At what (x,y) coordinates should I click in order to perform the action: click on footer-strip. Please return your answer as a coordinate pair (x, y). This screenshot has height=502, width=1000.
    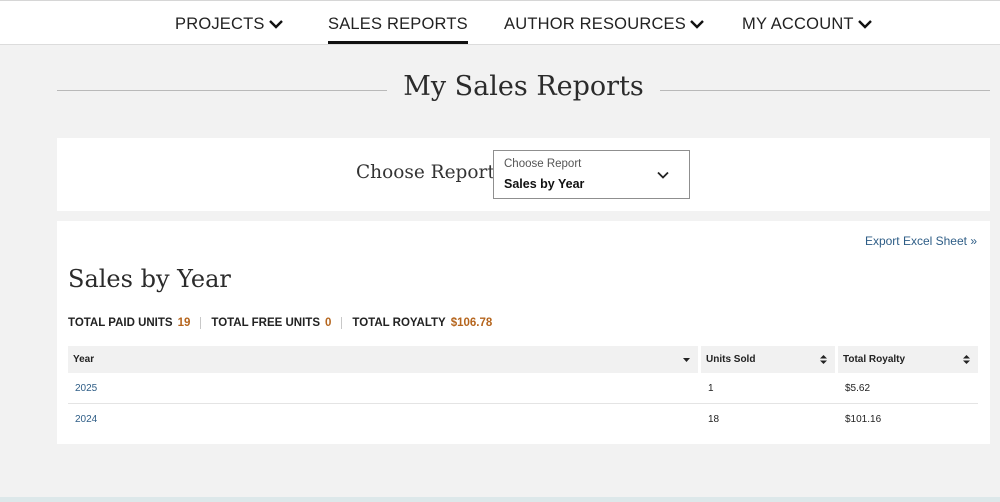
    Looking at the image, I should click on (500, 499).